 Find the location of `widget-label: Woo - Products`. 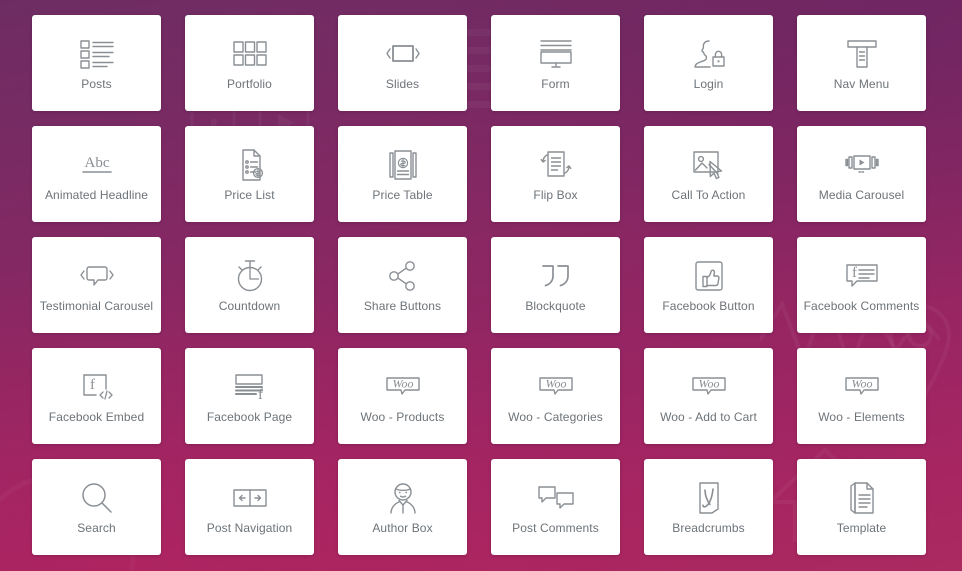

widget-label: Woo - Products is located at coordinates (402, 417).